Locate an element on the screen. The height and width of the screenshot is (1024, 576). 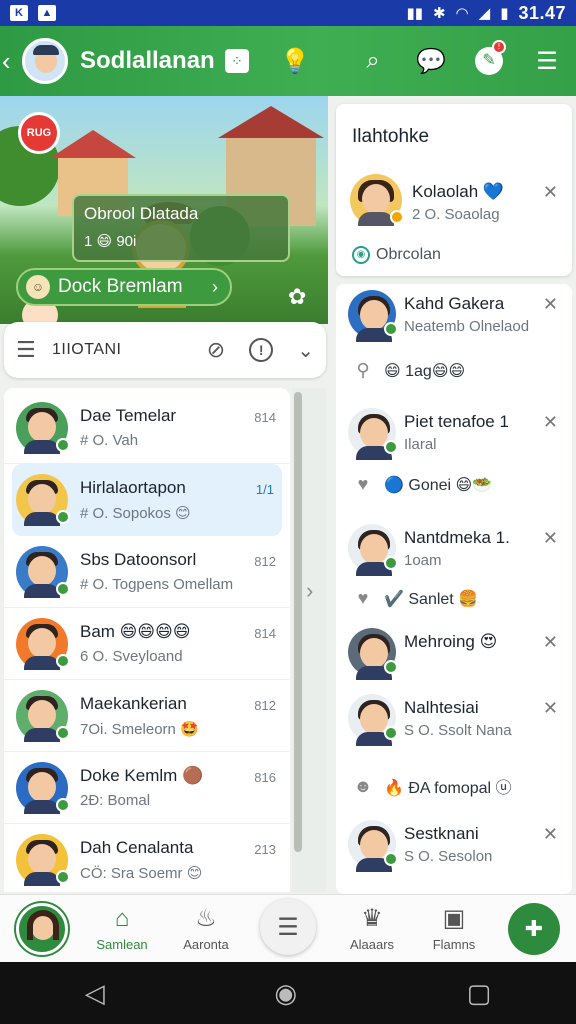
suggestion-item: Nalhtesiai S O. Ssolt Nana ✕ is located at coordinates (460, 722).